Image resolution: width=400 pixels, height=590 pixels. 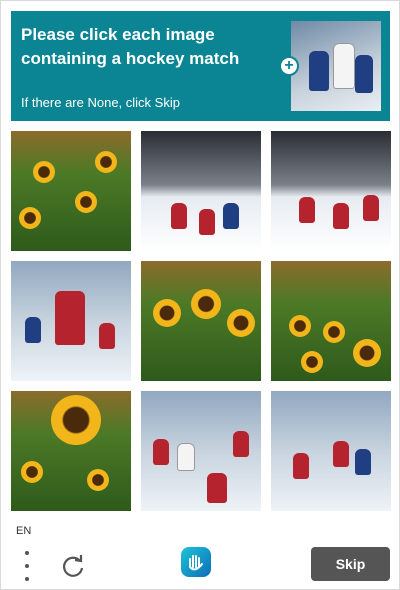 I want to click on more-vertical-icon, so click(x=27, y=566).